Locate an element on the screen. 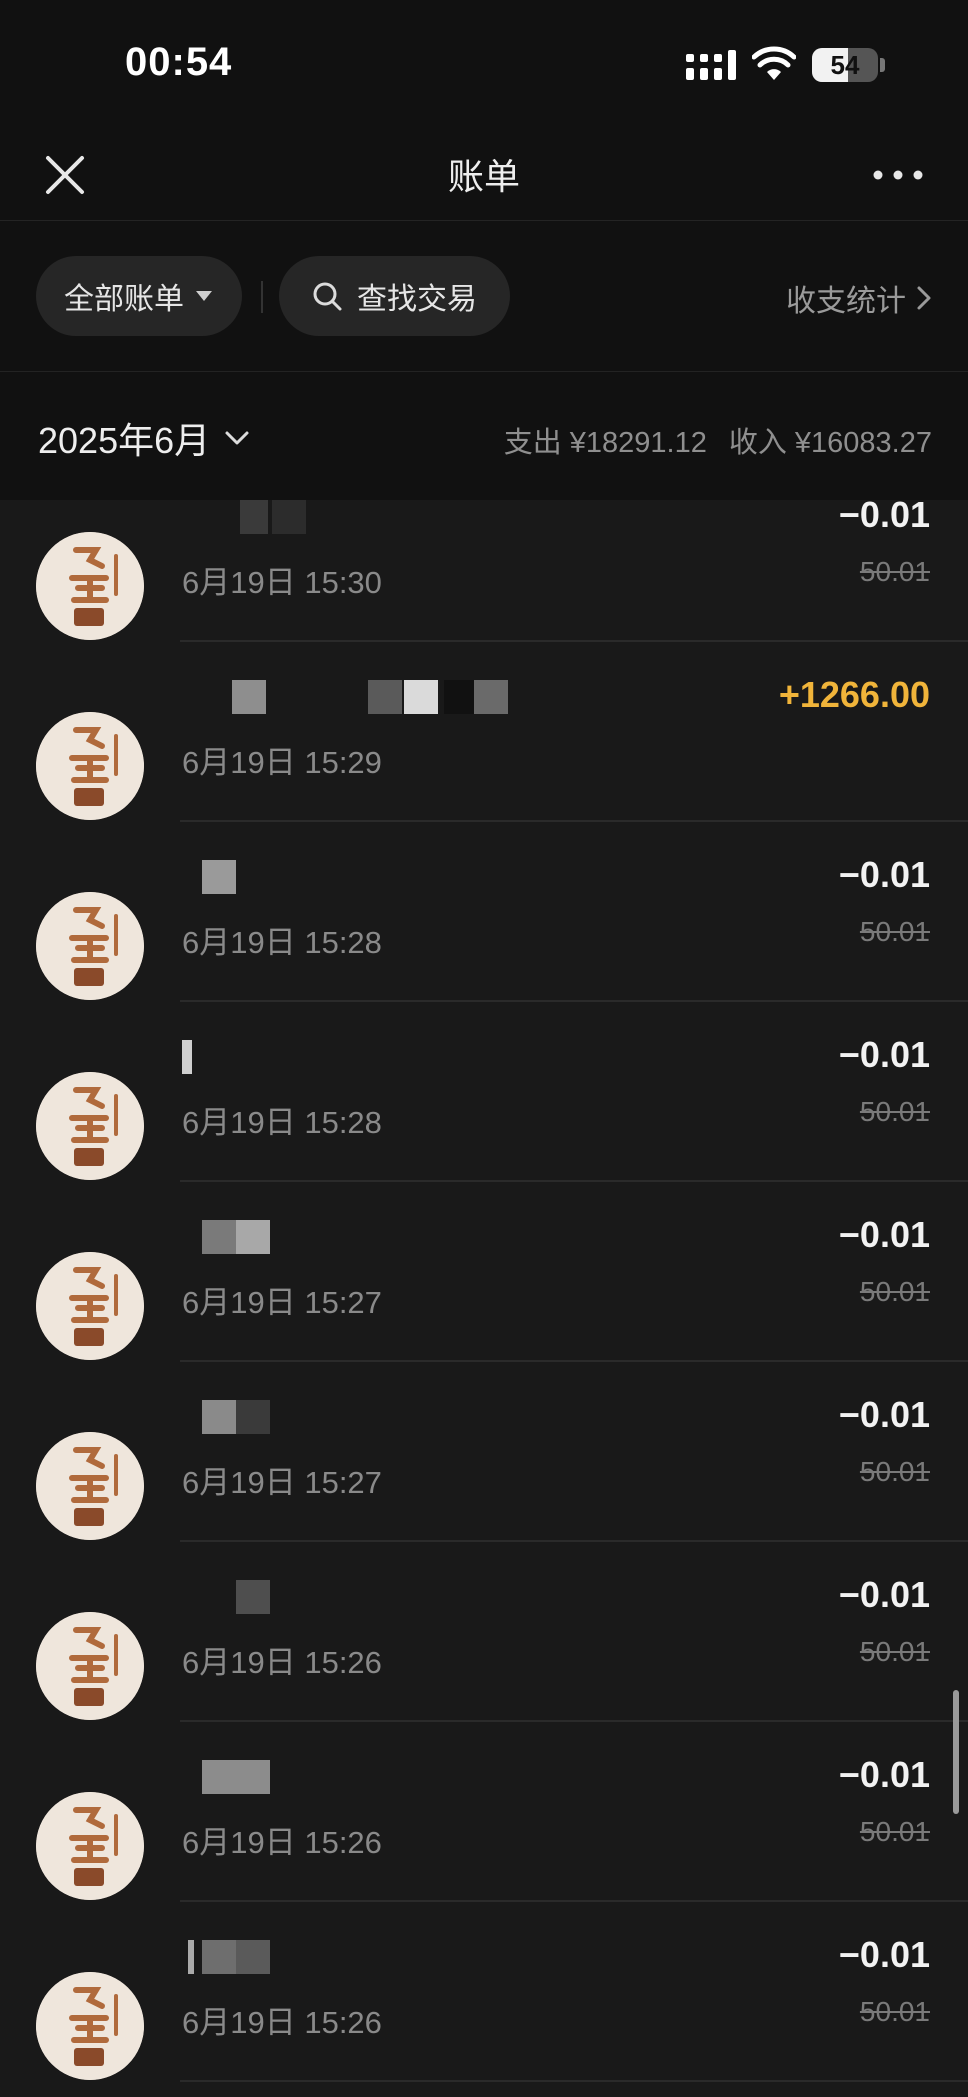 The height and width of the screenshot is (2097, 968). more-dots-icon is located at coordinates (898, 175).